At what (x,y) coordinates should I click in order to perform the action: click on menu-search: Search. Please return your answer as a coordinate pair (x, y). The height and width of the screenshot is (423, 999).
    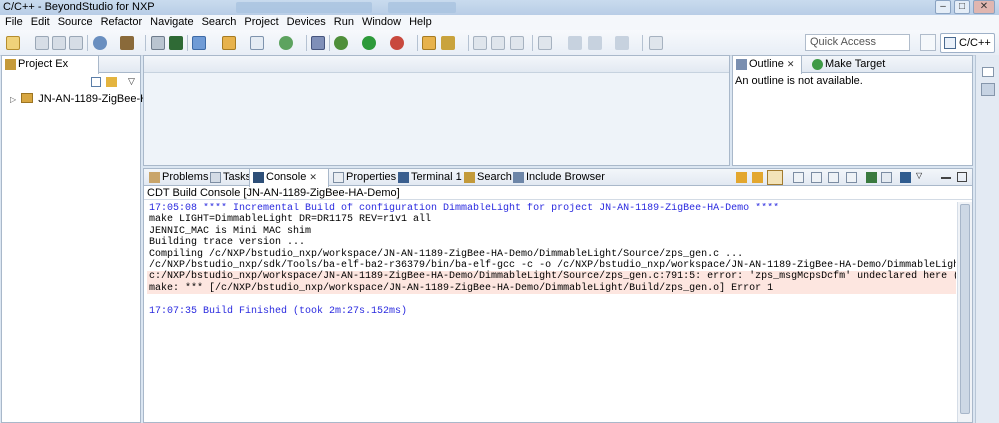
    Looking at the image, I should click on (218, 21).